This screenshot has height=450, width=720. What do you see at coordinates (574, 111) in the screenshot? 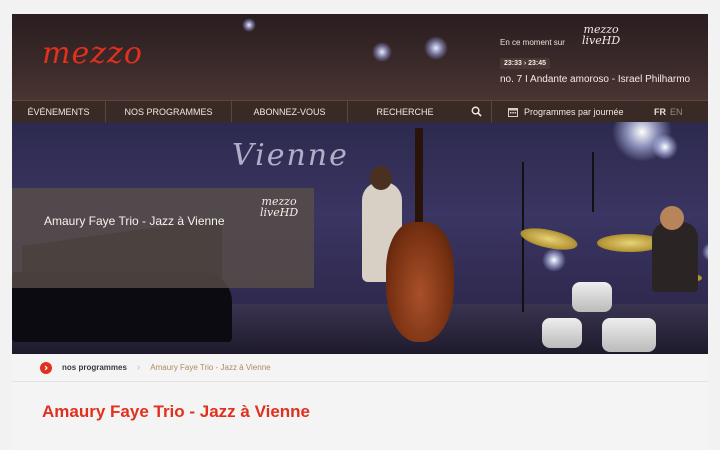
I see `schedule-label: Programmes par journée` at bounding box center [574, 111].